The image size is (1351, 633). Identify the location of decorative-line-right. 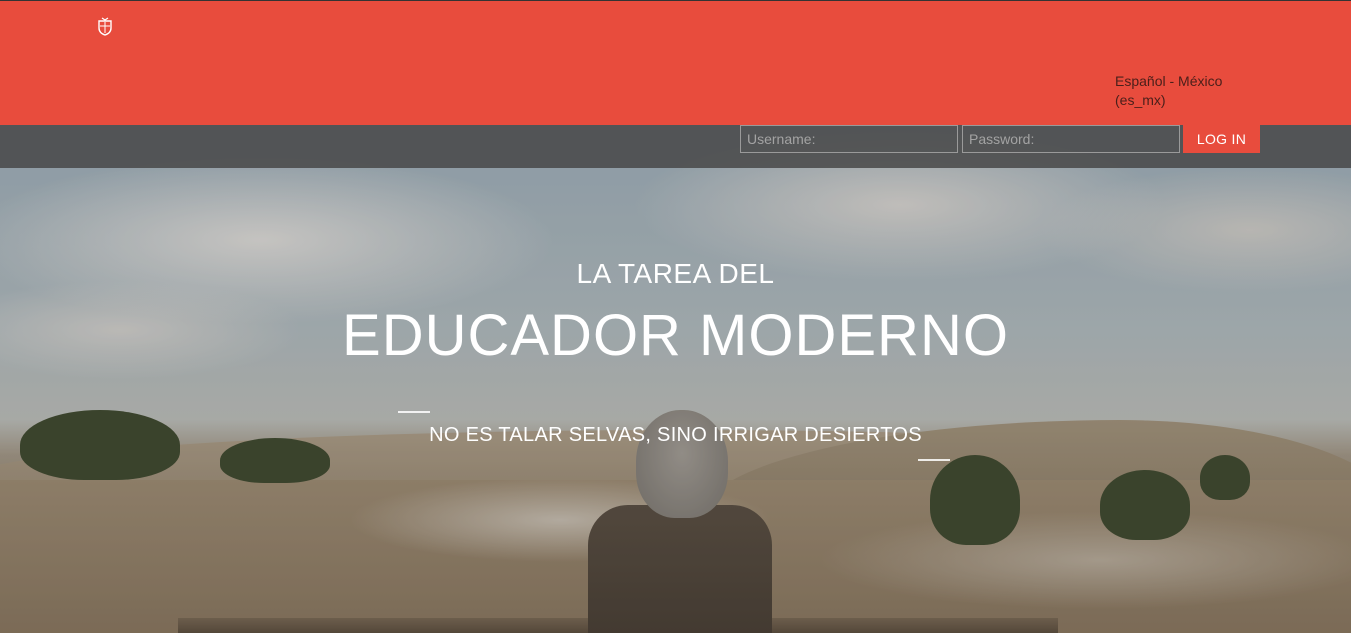
(934, 460).